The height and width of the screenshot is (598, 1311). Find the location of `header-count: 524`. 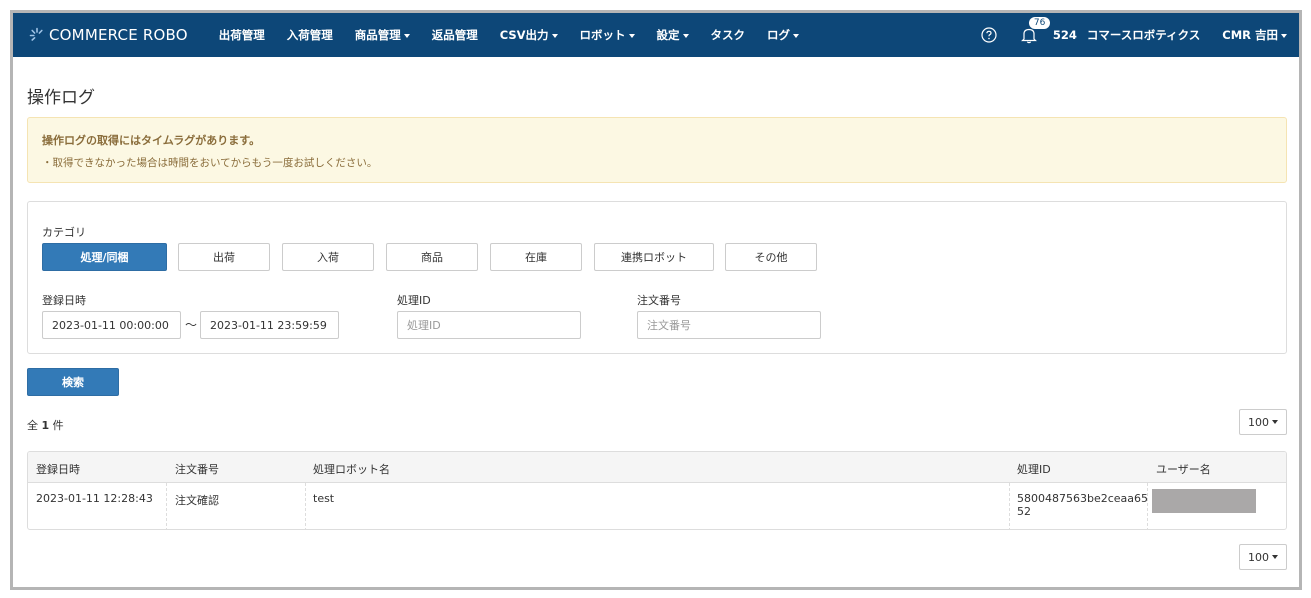

header-count: 524 is located at coordinates (1064, 35).